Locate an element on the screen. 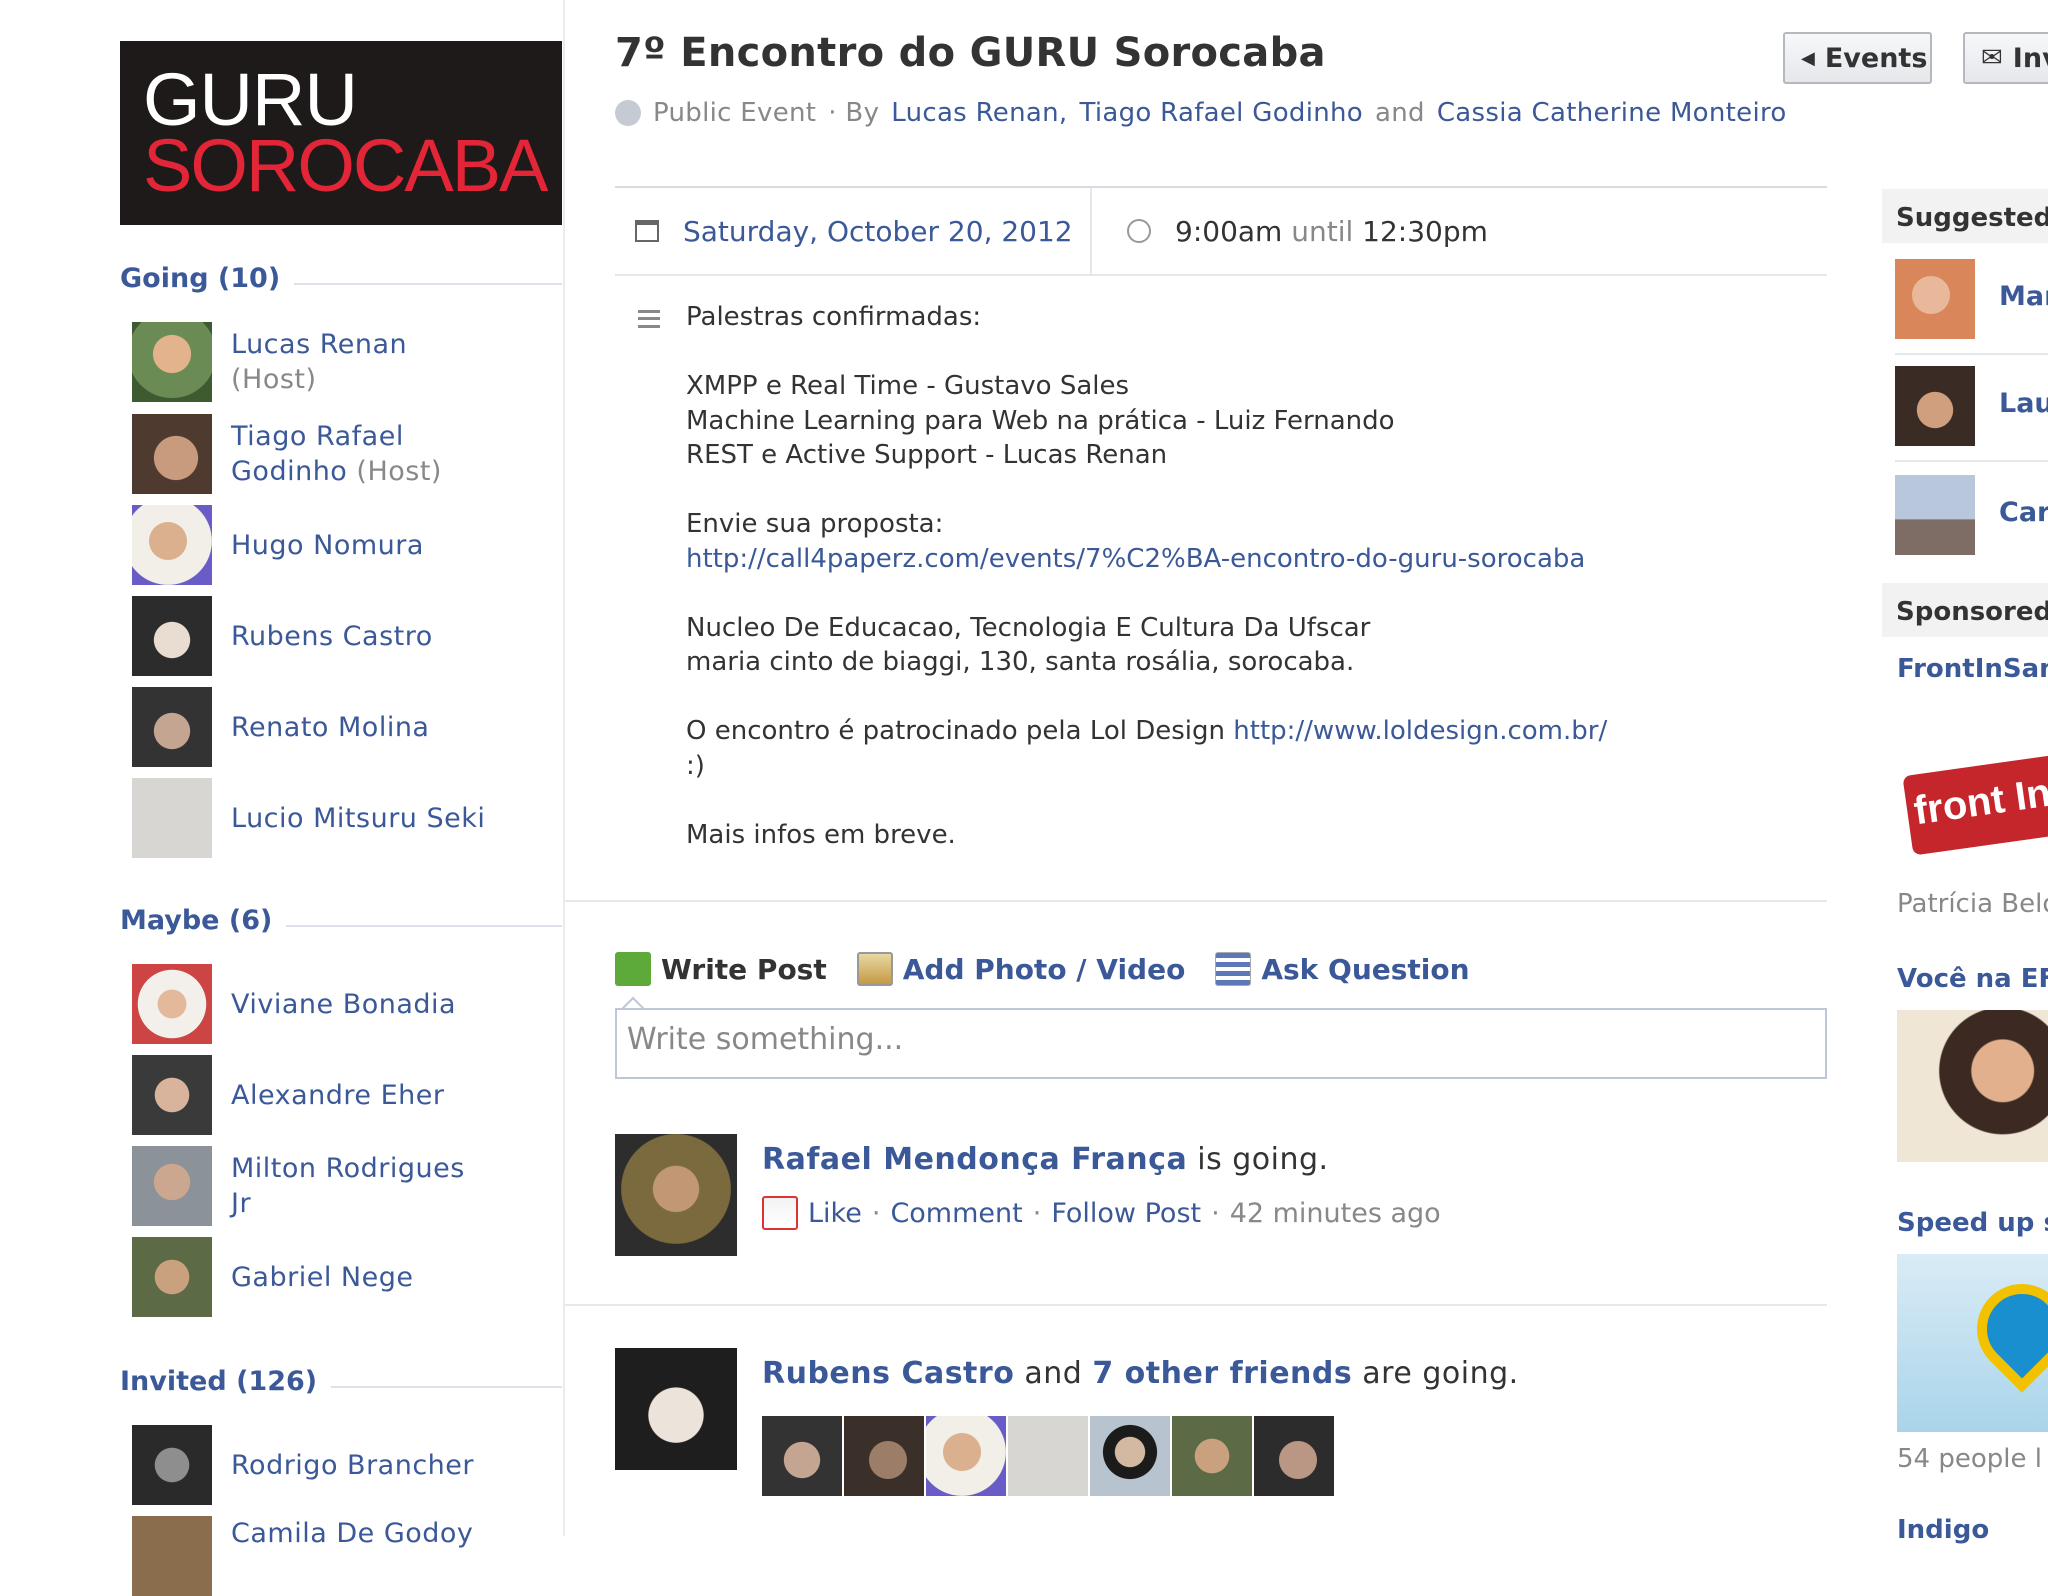 The width and height of the screenshot is (2048, 1596). suggested-person: Mar is located at coordinates (1971, 299).